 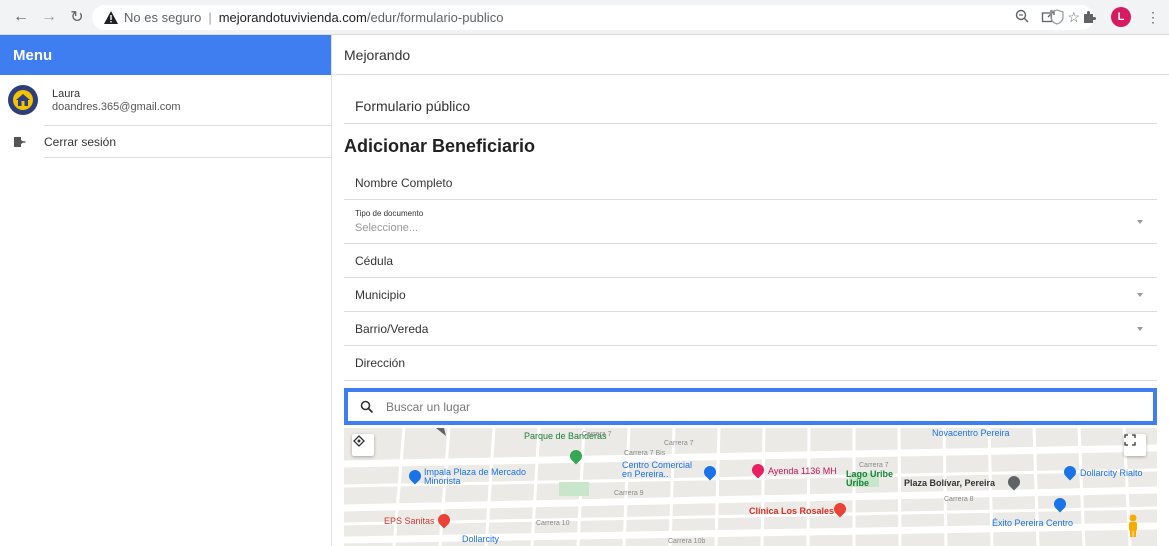 I want to click on map-label-carrera-10b: Carrera 10b, so click(x=687, y=541).